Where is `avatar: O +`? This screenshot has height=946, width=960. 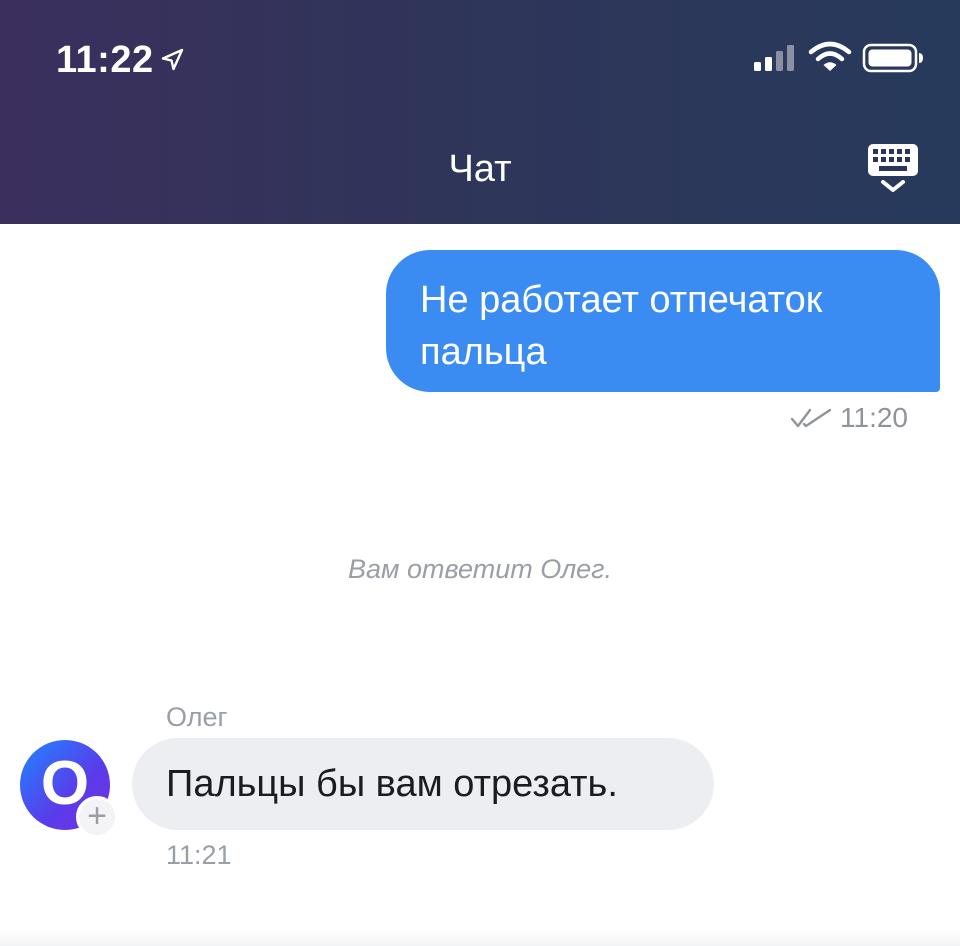
avatar: O + is located at coordinates (69, 789).